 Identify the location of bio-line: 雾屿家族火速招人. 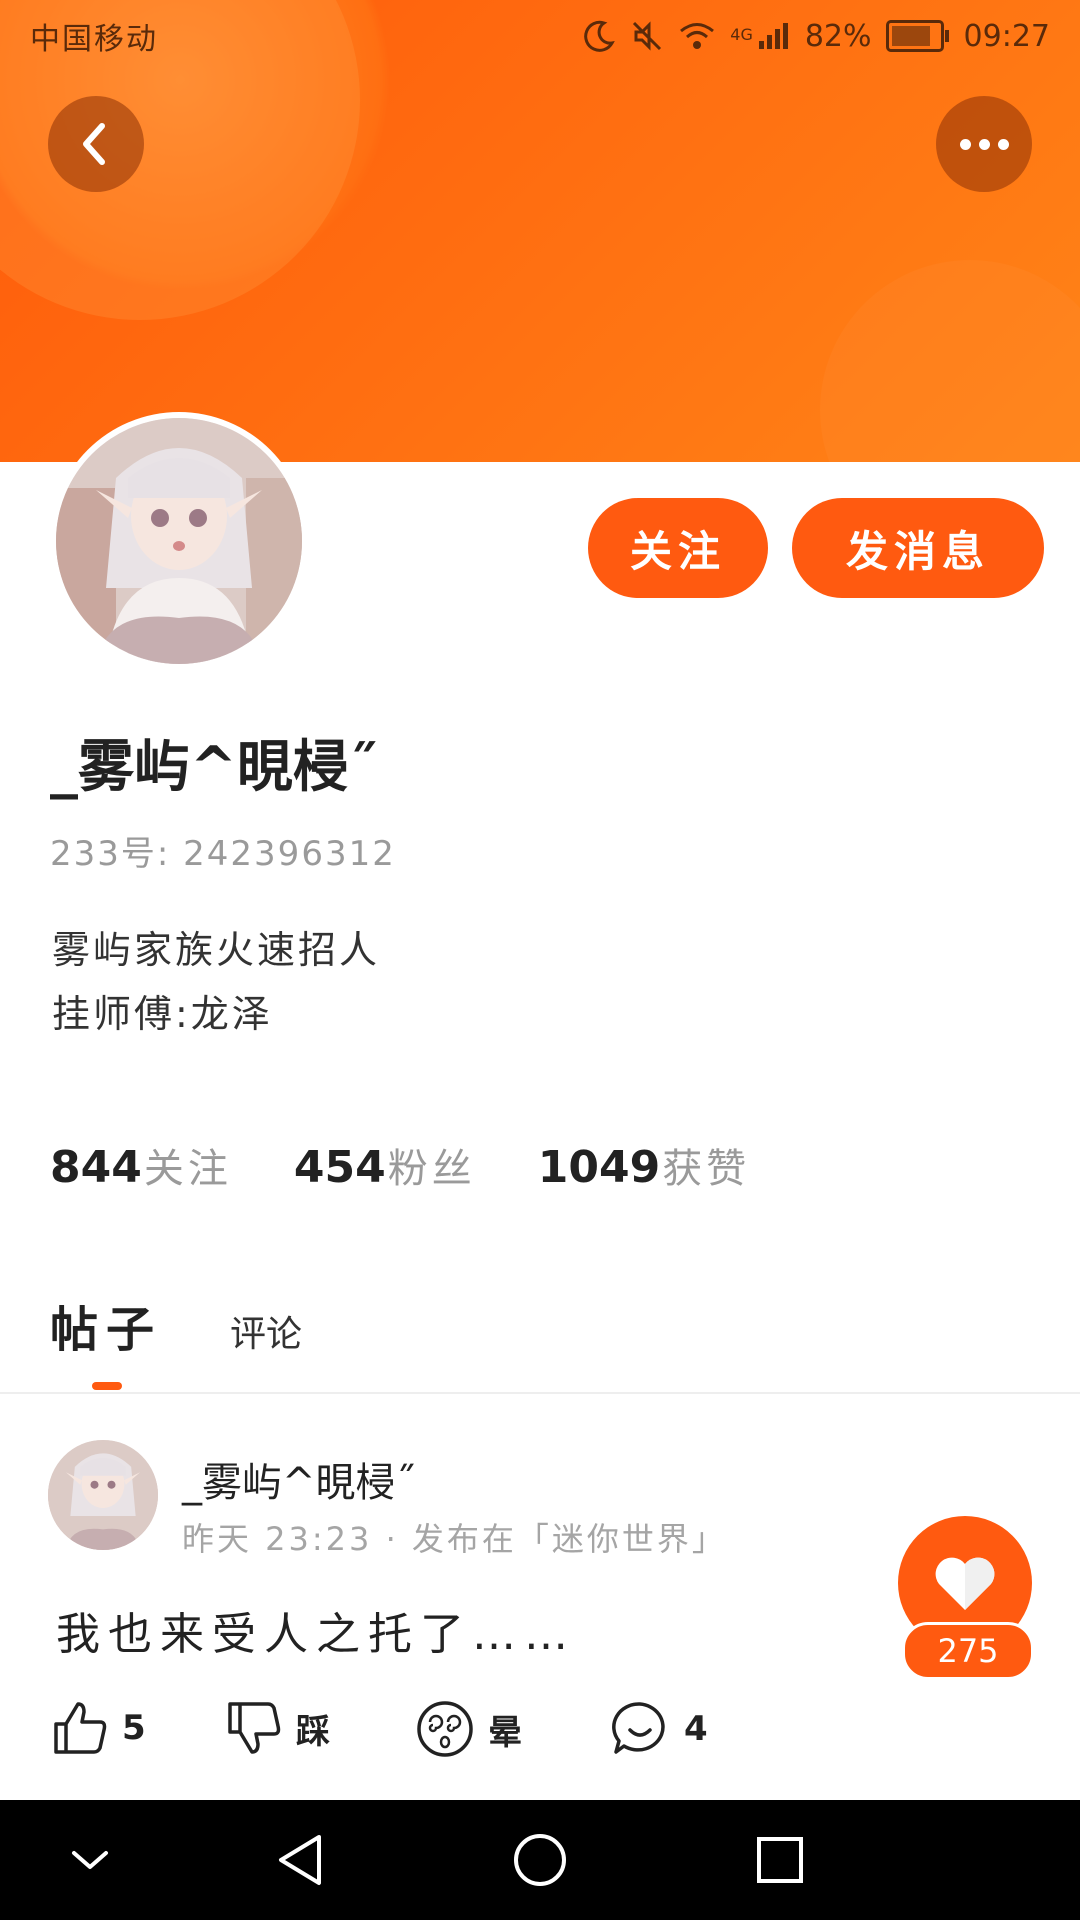
(216, 950).